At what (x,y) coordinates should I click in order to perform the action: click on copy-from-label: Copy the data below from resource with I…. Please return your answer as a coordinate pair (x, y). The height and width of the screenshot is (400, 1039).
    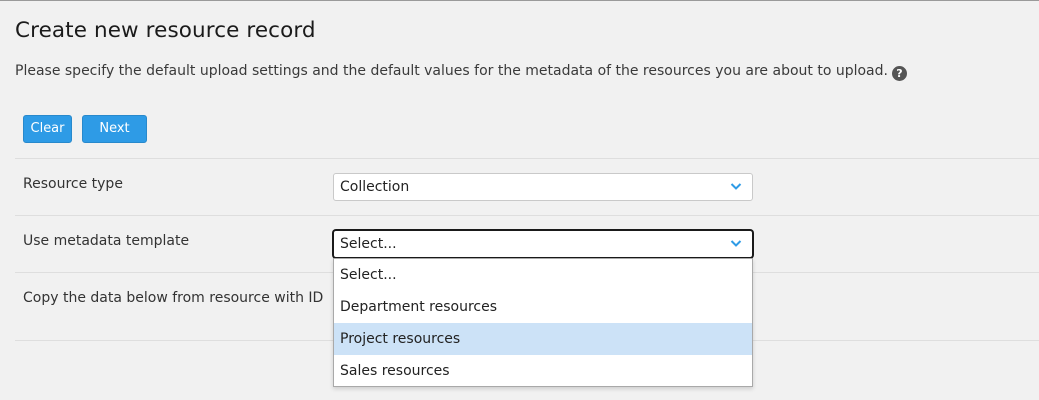
    Looking at the image, I should click on (173, 298).